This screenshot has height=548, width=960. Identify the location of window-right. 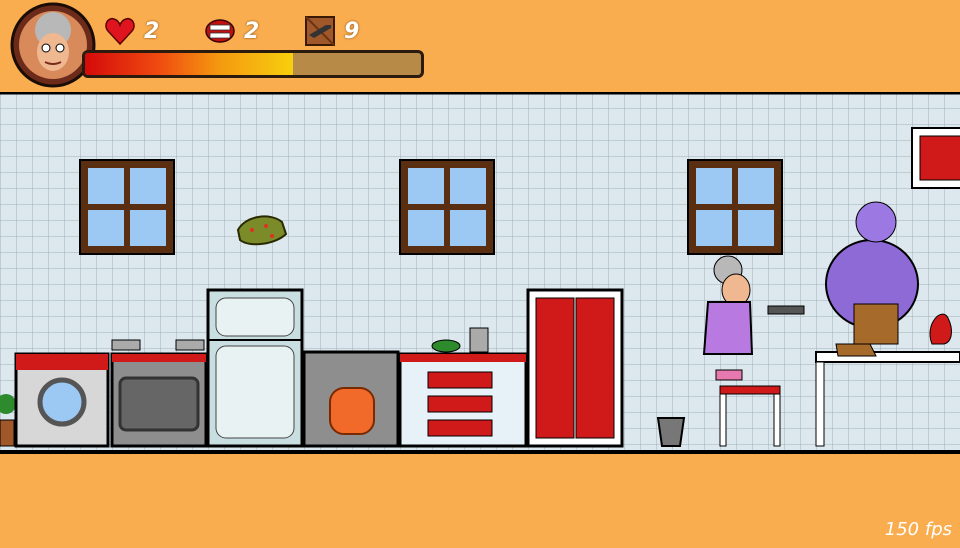
(735, 207).